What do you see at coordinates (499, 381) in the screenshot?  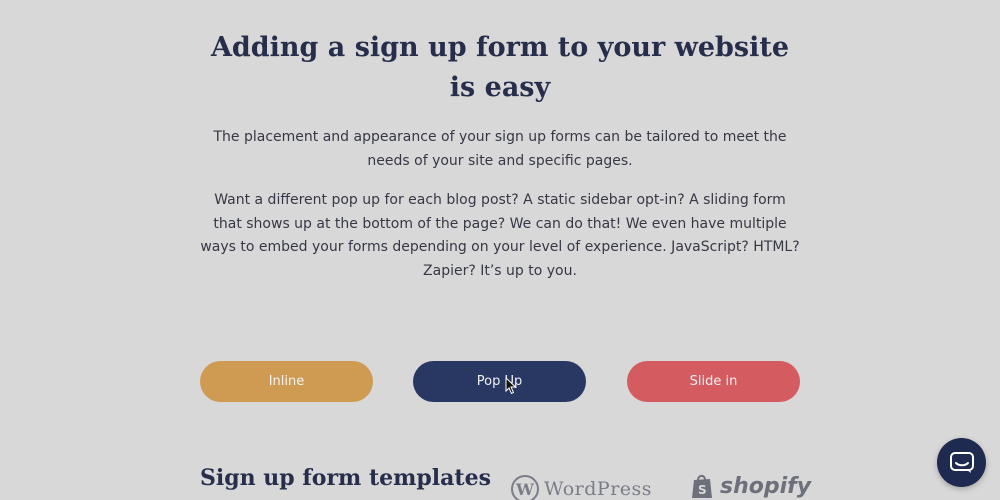 I see `popup-button: Pop Up` at bounding box center [499, 381].